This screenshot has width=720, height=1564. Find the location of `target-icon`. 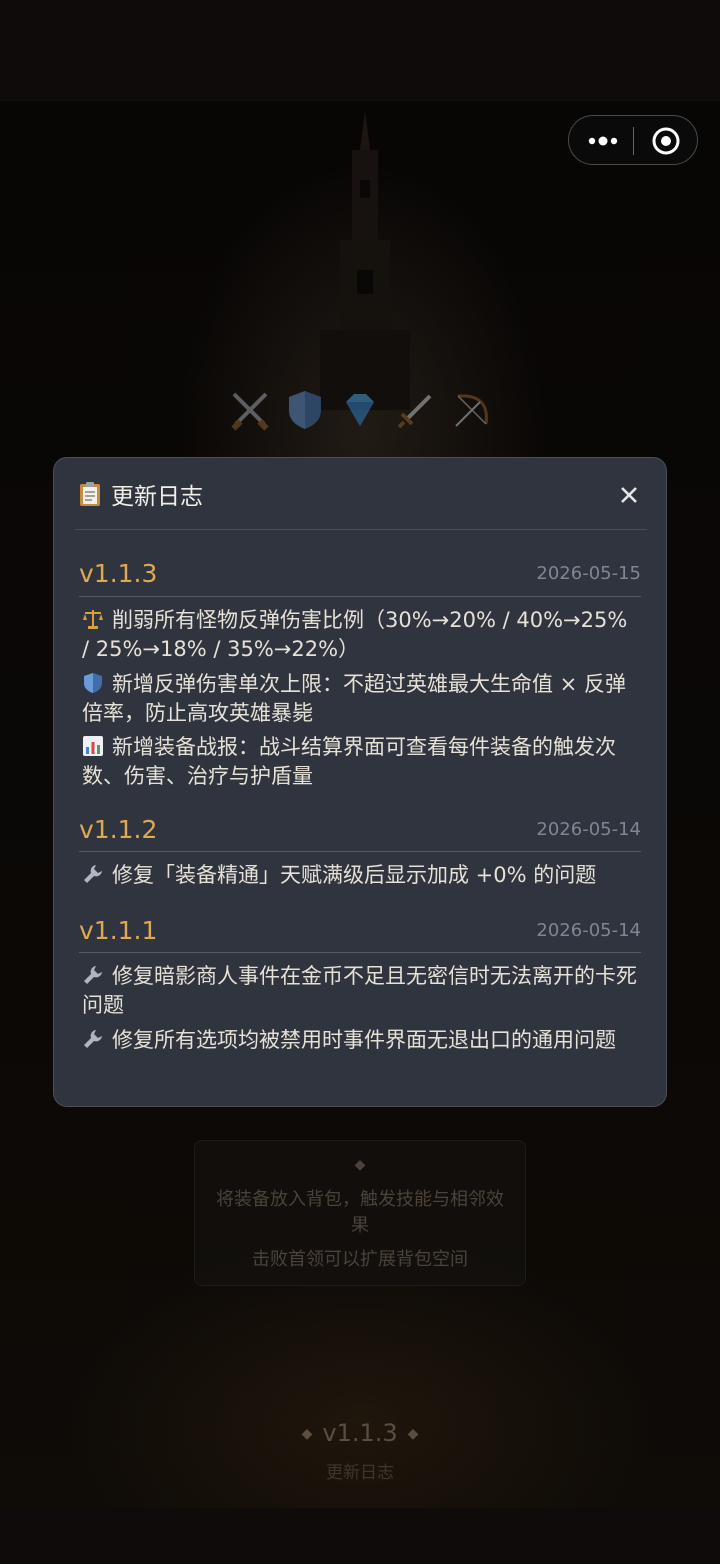

target-icon is located at coordinates (666, 141).